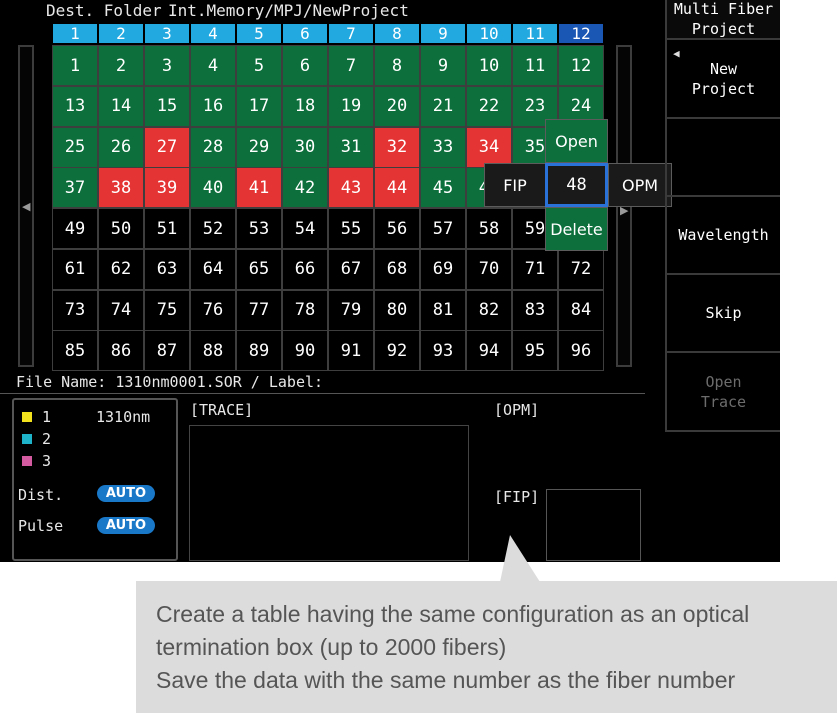  Describe the element at coordinates (167, 310) in the screenshot. I see `fiber-cell-75: 75` at that location.